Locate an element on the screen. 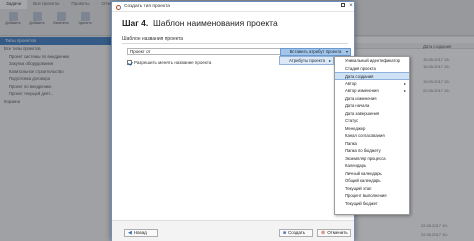 The image size is (474, 241). attribute-menu-item-label: Канал согласования is located at coordinates (365, 135).